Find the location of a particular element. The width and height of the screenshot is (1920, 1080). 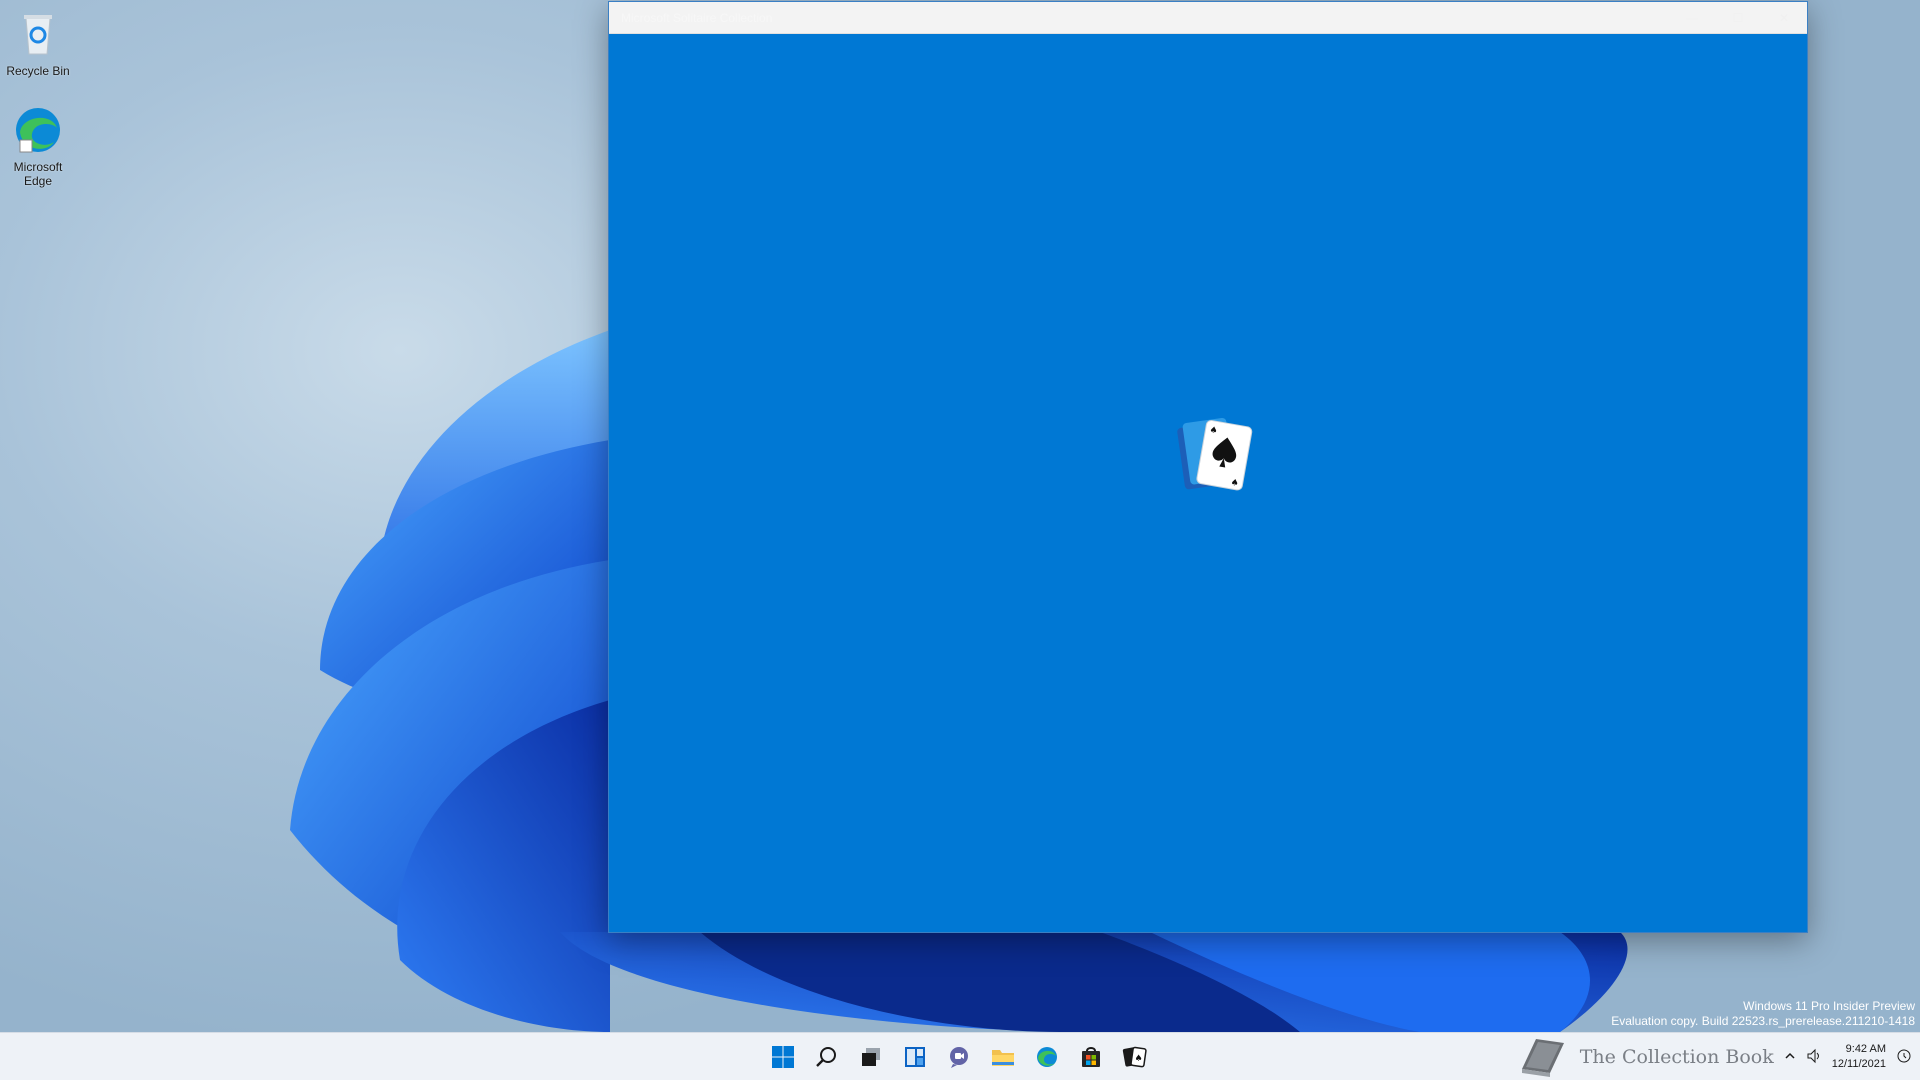

speaker-icon is located at coordinates (1814, 1057).